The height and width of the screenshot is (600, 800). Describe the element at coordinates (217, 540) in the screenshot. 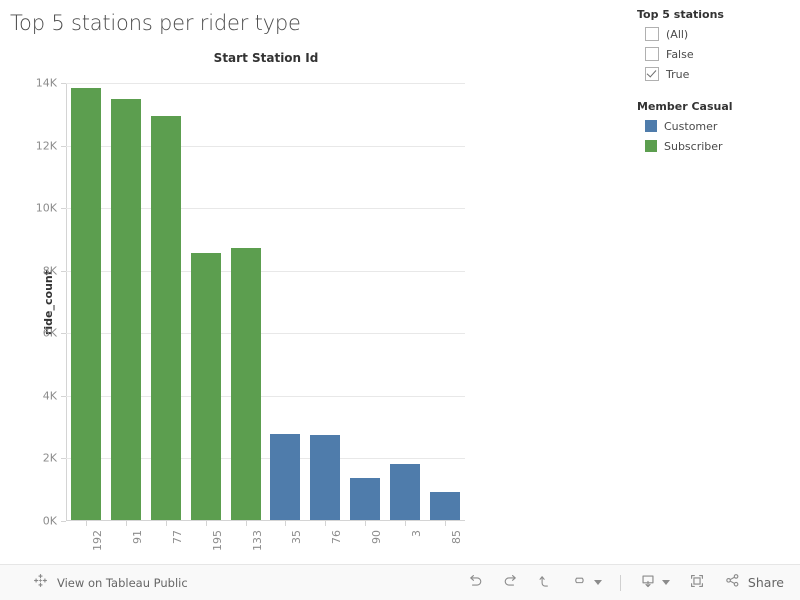

I see `x-axis-tick-label: 195` at that location.